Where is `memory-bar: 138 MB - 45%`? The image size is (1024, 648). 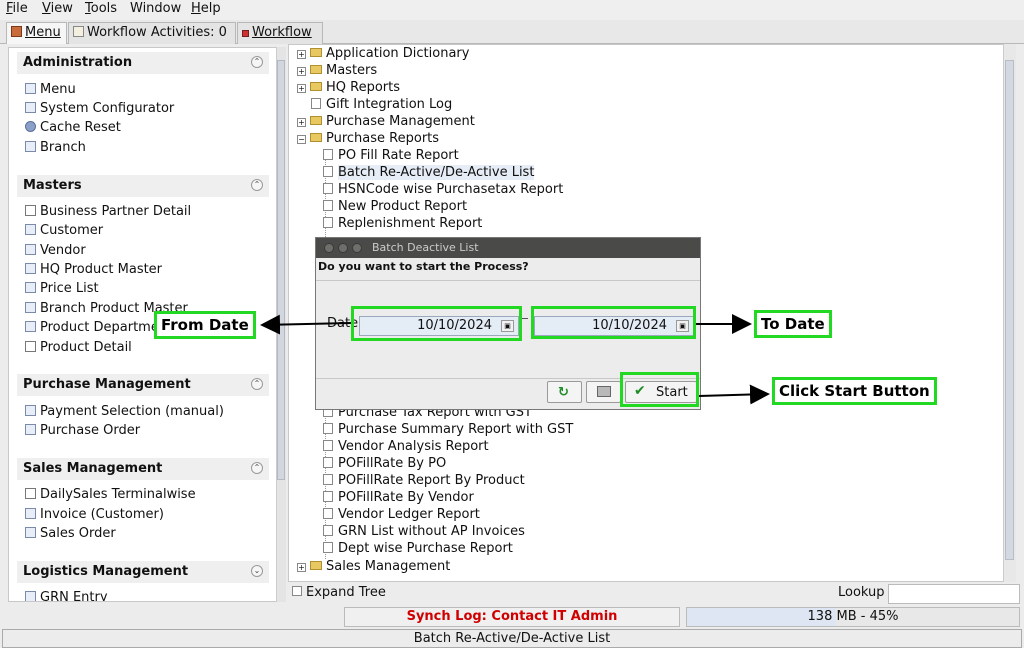
memory-bar: 138 MB - 45% is located at coordinates (853, 617).